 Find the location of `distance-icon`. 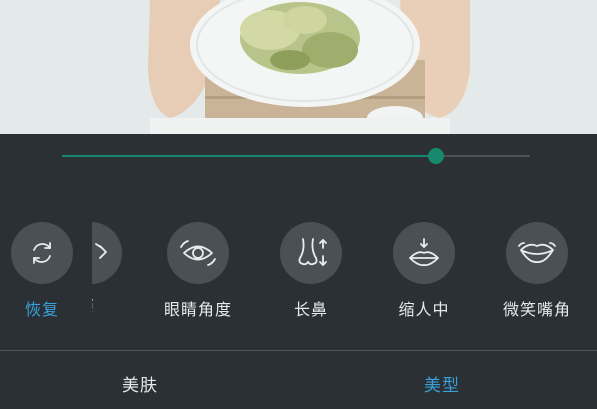

distance-icon is located at coordinates (107, 253).